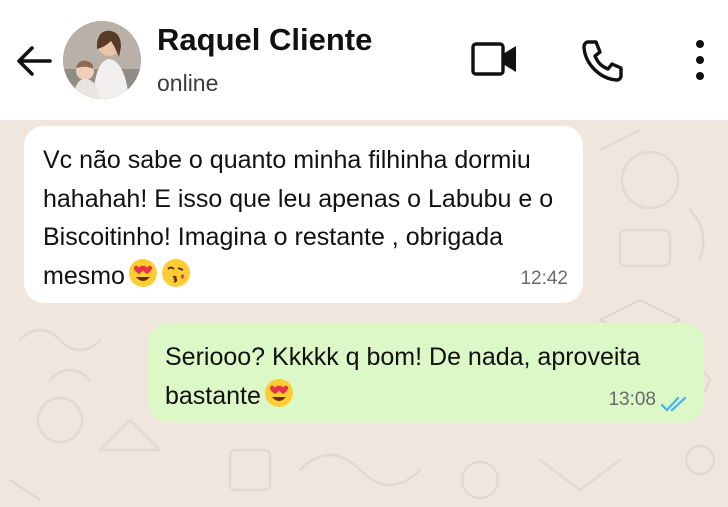  I want to click on video-call-icon, so click(495, 59).